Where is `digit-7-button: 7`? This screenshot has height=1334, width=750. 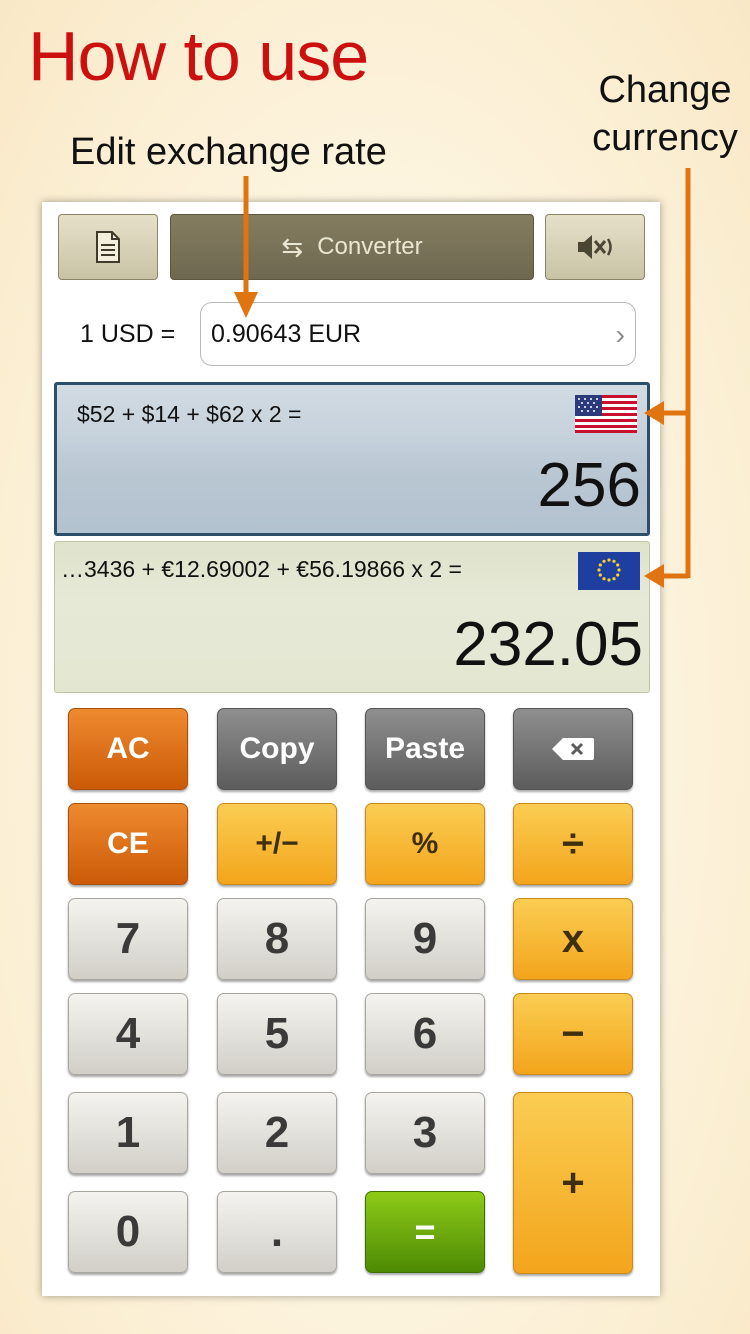
digit-7-button: 7 is located at coordinates (128, 939).